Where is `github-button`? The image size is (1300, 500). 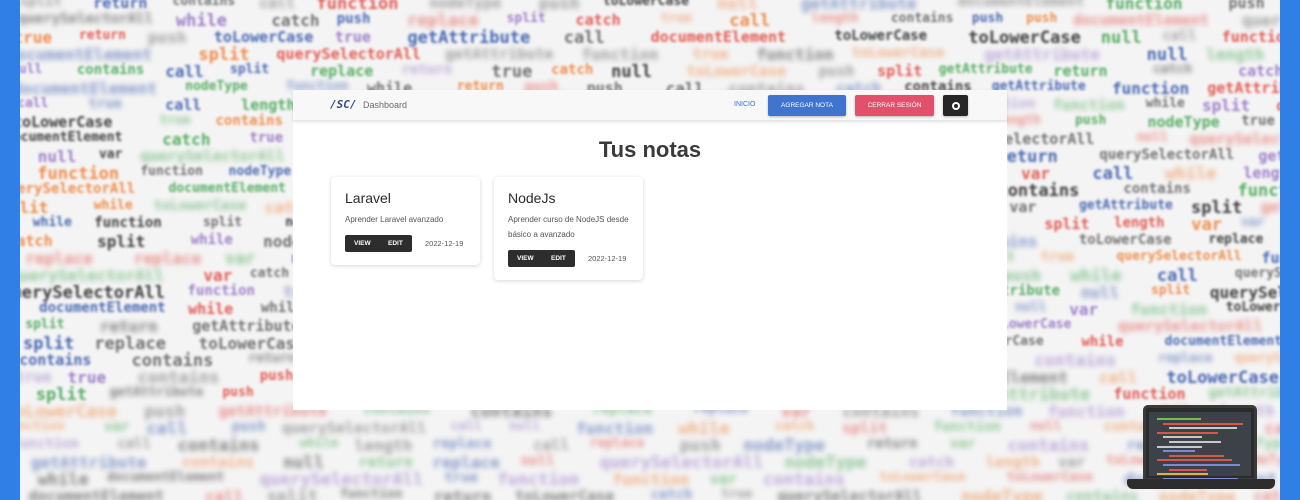
github-button is located at coordinates (955, 105).